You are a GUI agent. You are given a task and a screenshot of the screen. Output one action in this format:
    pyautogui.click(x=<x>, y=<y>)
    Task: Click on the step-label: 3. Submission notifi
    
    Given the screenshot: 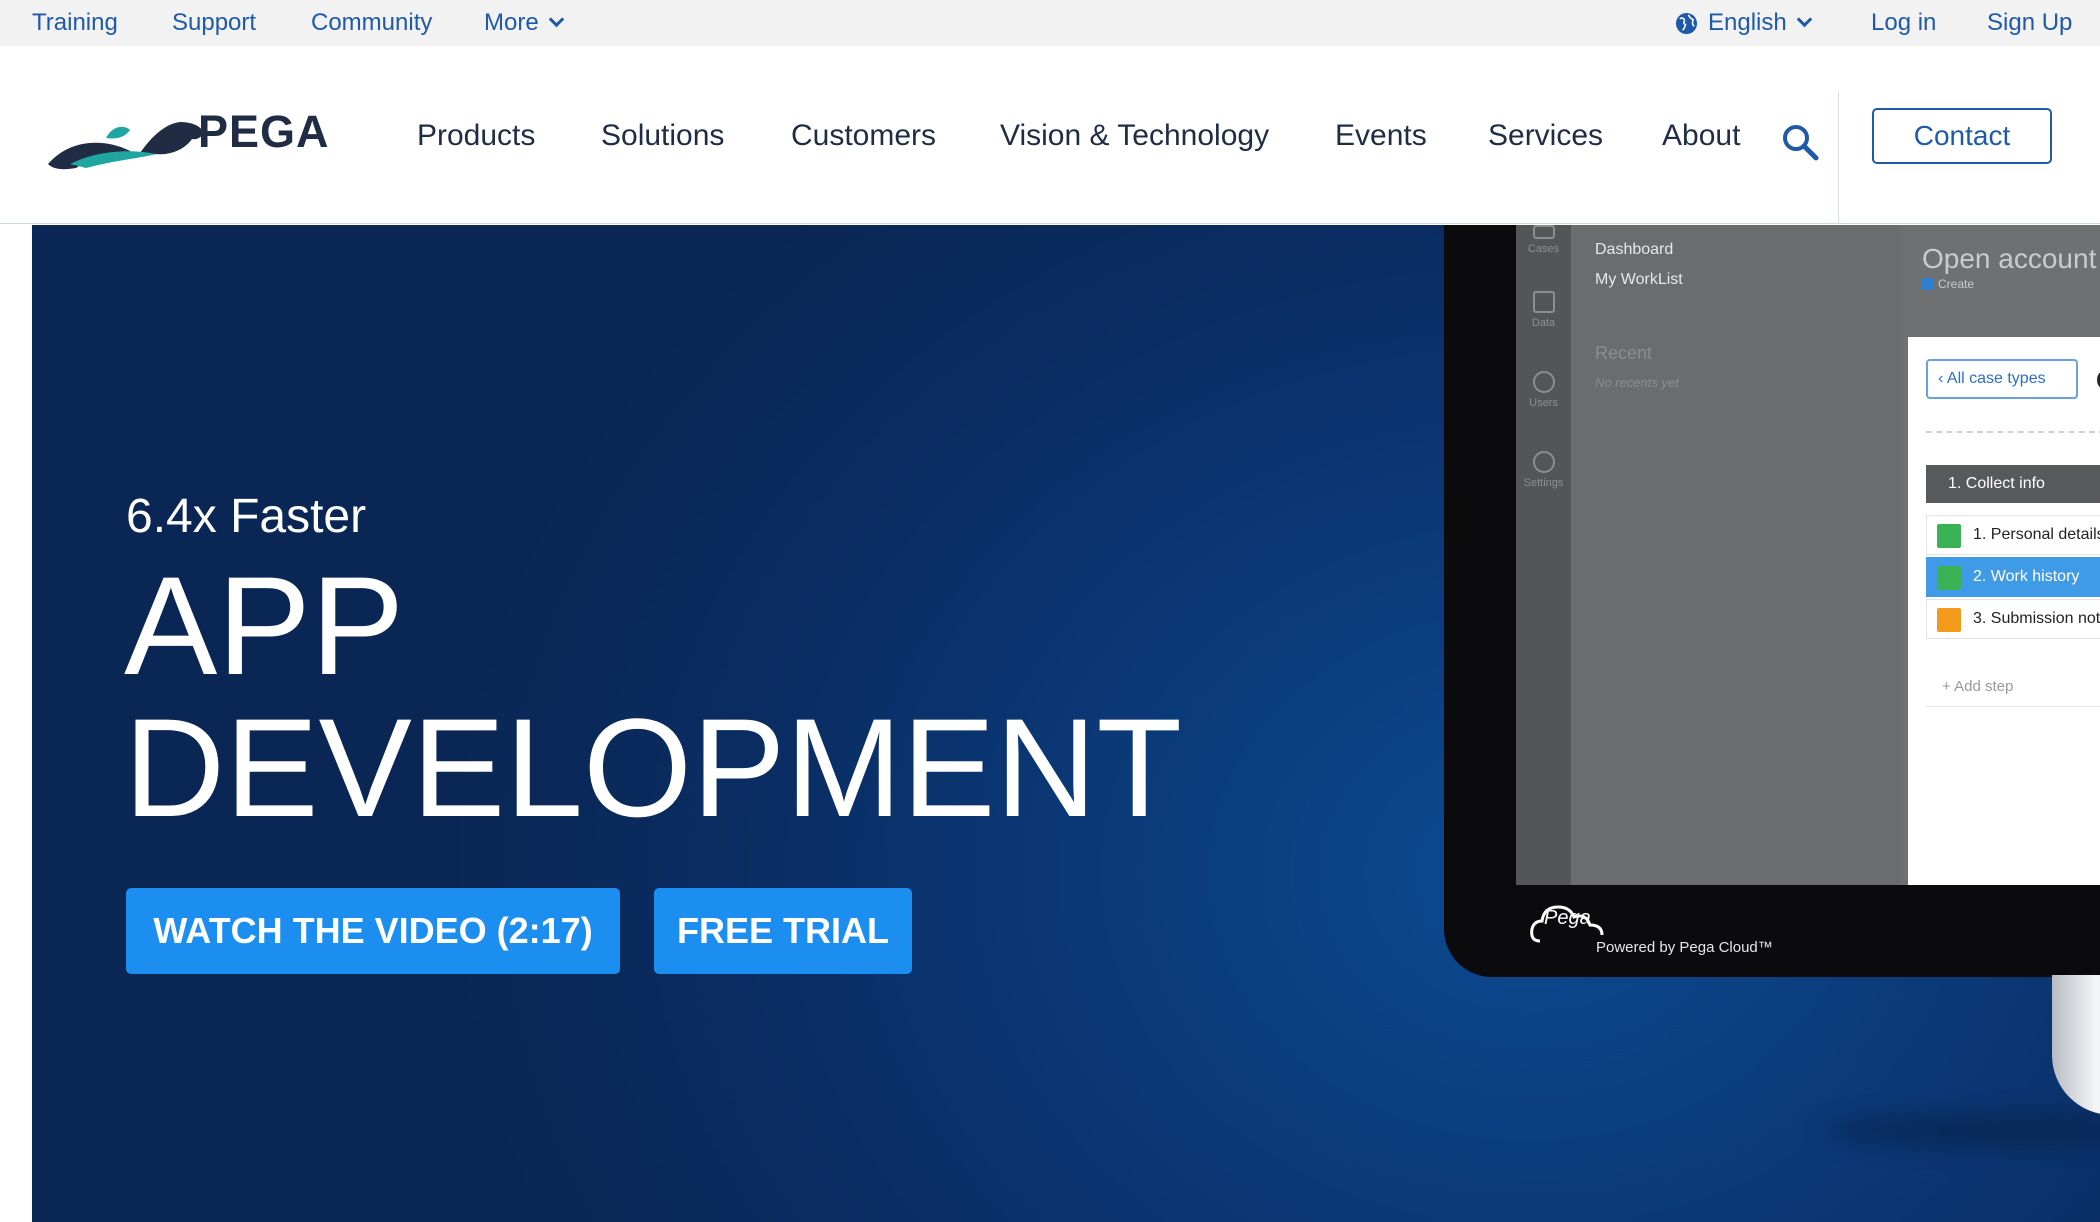 What is the action you would take?
    pyautogui.click(x=2036, y=618)
    